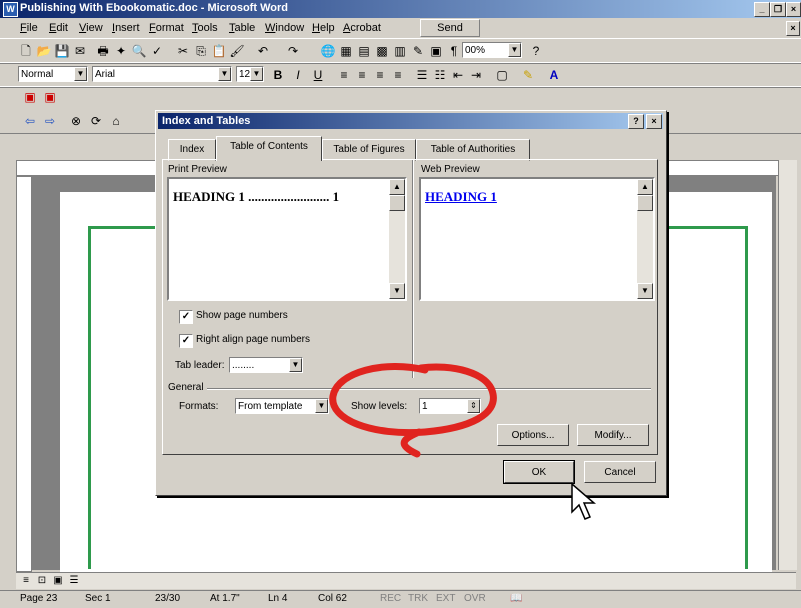 The width and height of the screenshot is (801, 608). What do you see at coordinates (422, 75) in the screenshot?
I see `numbering-icon: ☰` at bounding box center [422, 75].